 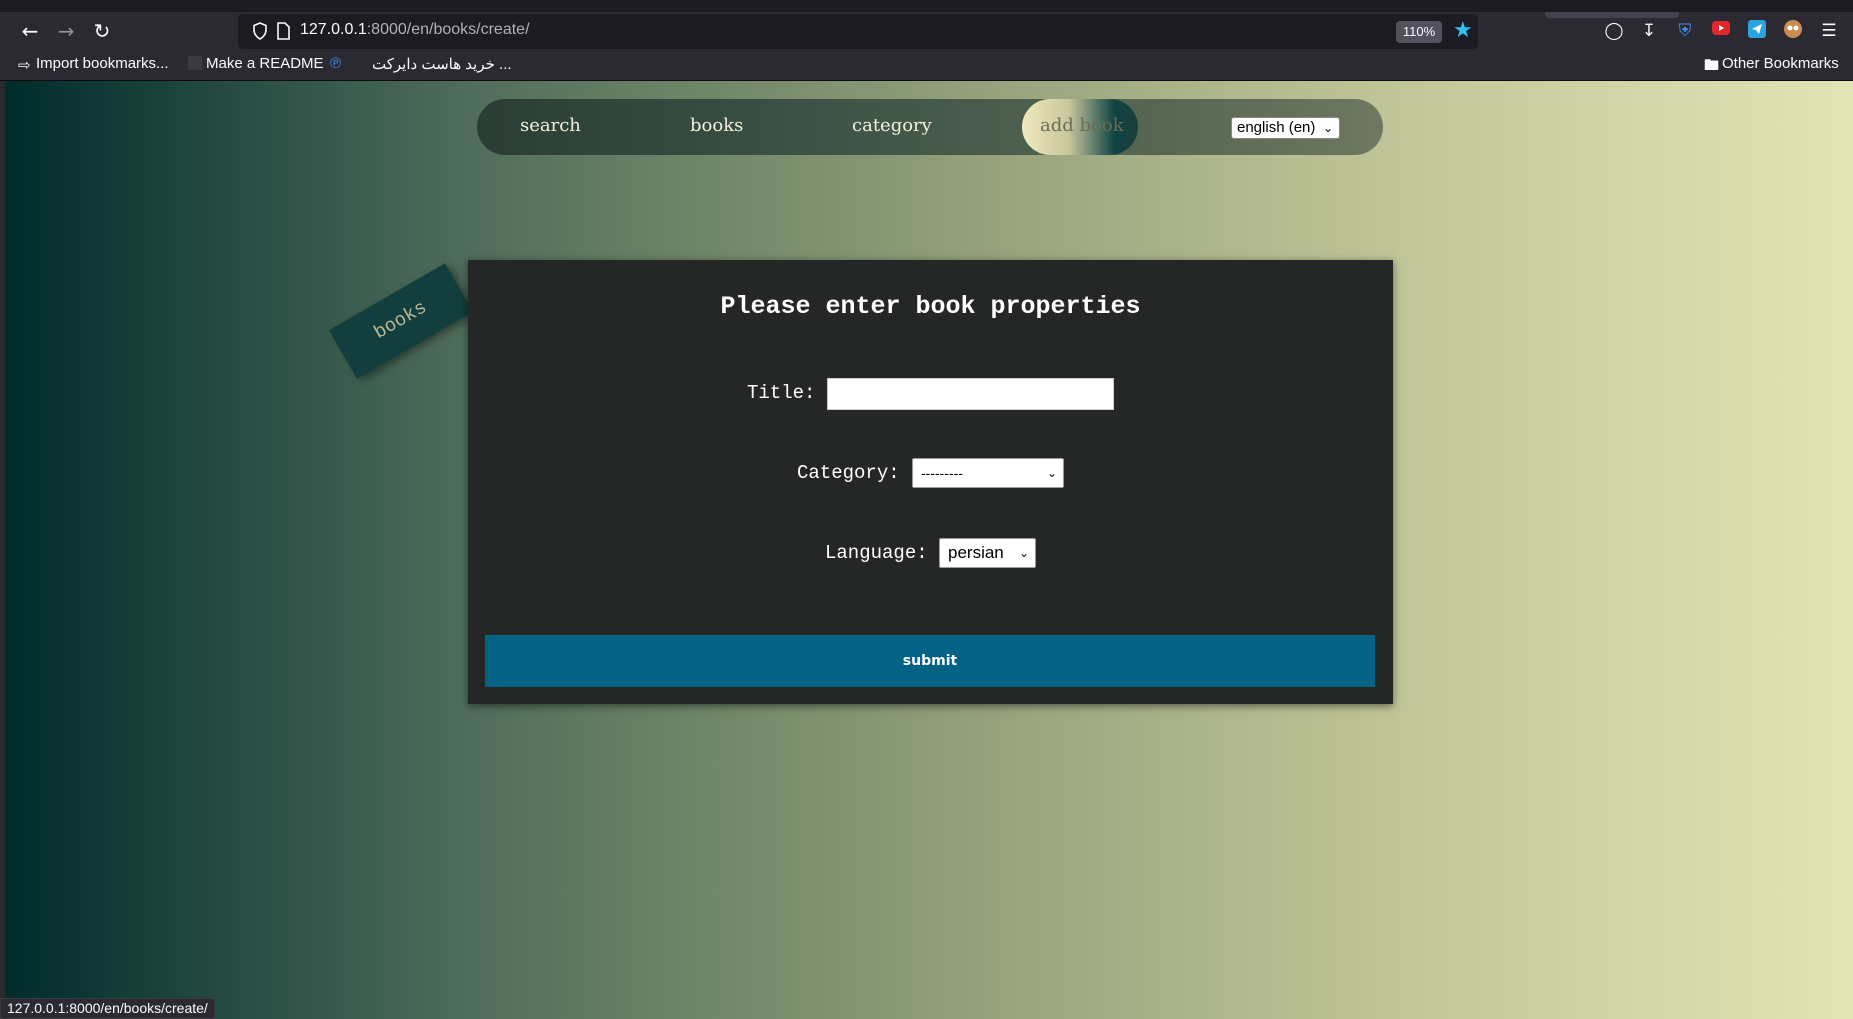 I want to click on bookmark-label: Make a README, so click(x=265, y=63).